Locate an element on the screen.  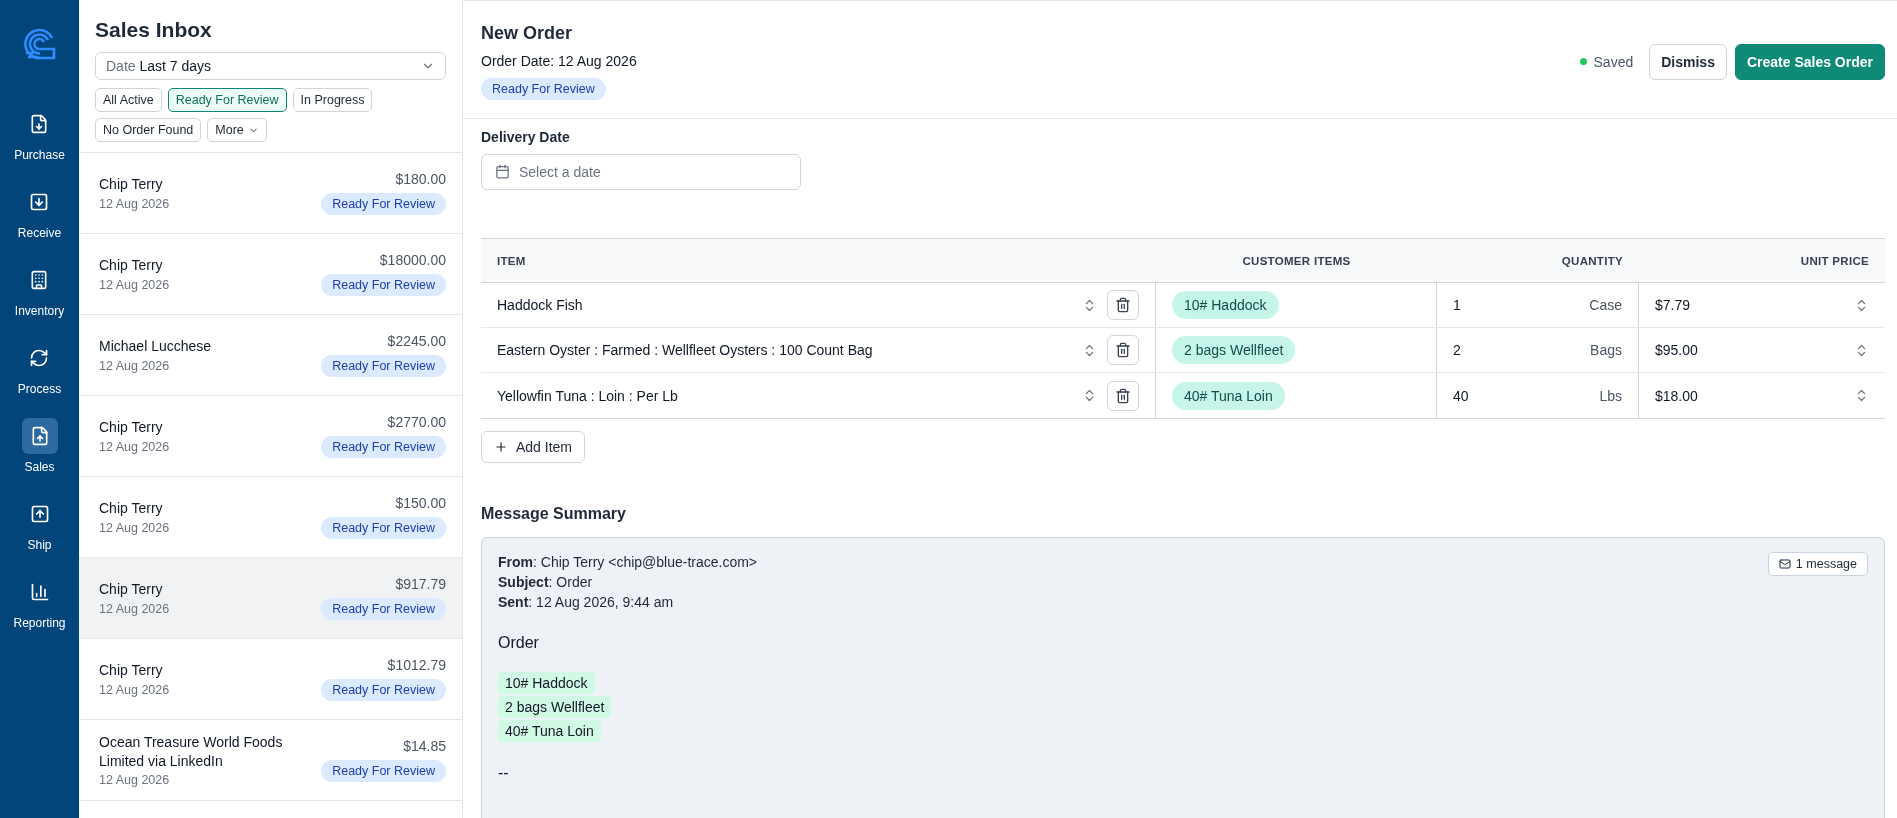
mail-icon is located at coordinates (1784, 564).